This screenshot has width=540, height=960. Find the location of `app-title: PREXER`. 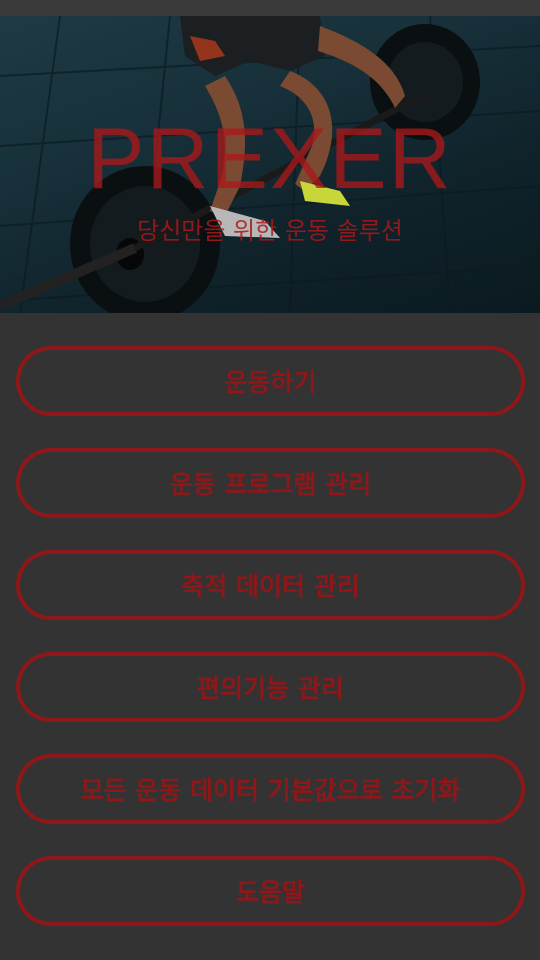

app-title: PREXER is located at coordinates (270, 159).